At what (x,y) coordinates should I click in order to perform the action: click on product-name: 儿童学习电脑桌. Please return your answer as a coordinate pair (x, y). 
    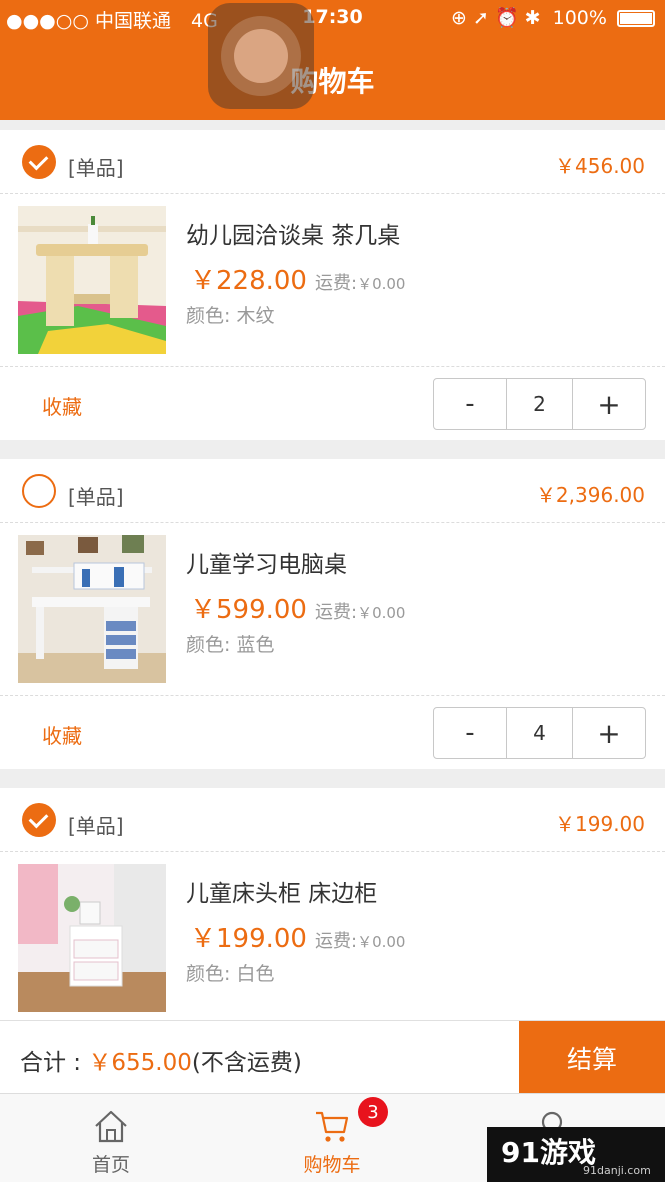
    Looking at the image, I should click on (266, 562).